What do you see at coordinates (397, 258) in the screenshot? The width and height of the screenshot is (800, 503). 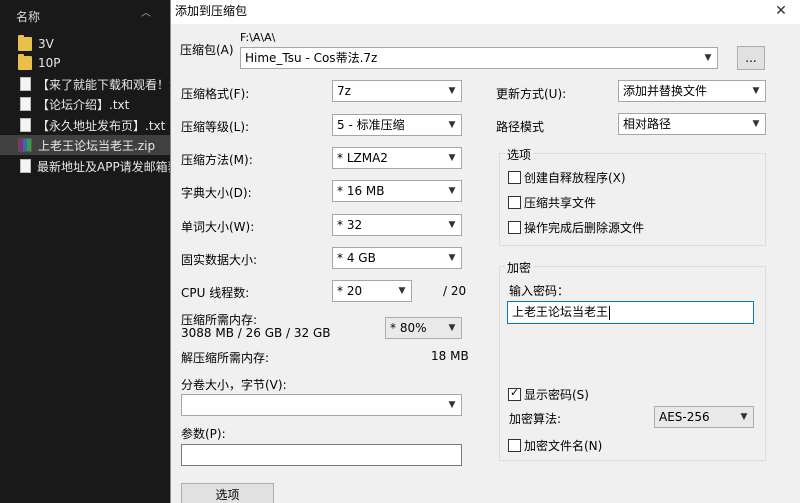 I see `solid-size-select: * 4 GB ▼` at bounding box center [397, 258].